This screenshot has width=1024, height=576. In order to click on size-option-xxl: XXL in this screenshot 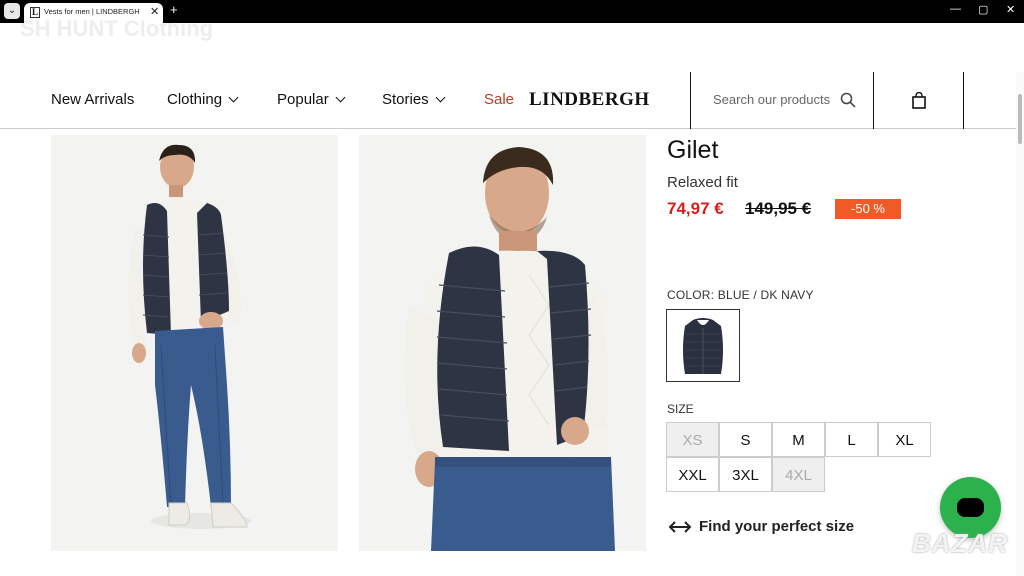, I will do `click(692, 474)`.